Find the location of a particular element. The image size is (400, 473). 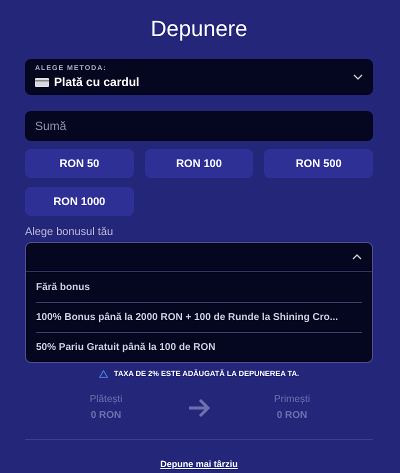

pay-label: Plătești is located at coordinates (106, 399).